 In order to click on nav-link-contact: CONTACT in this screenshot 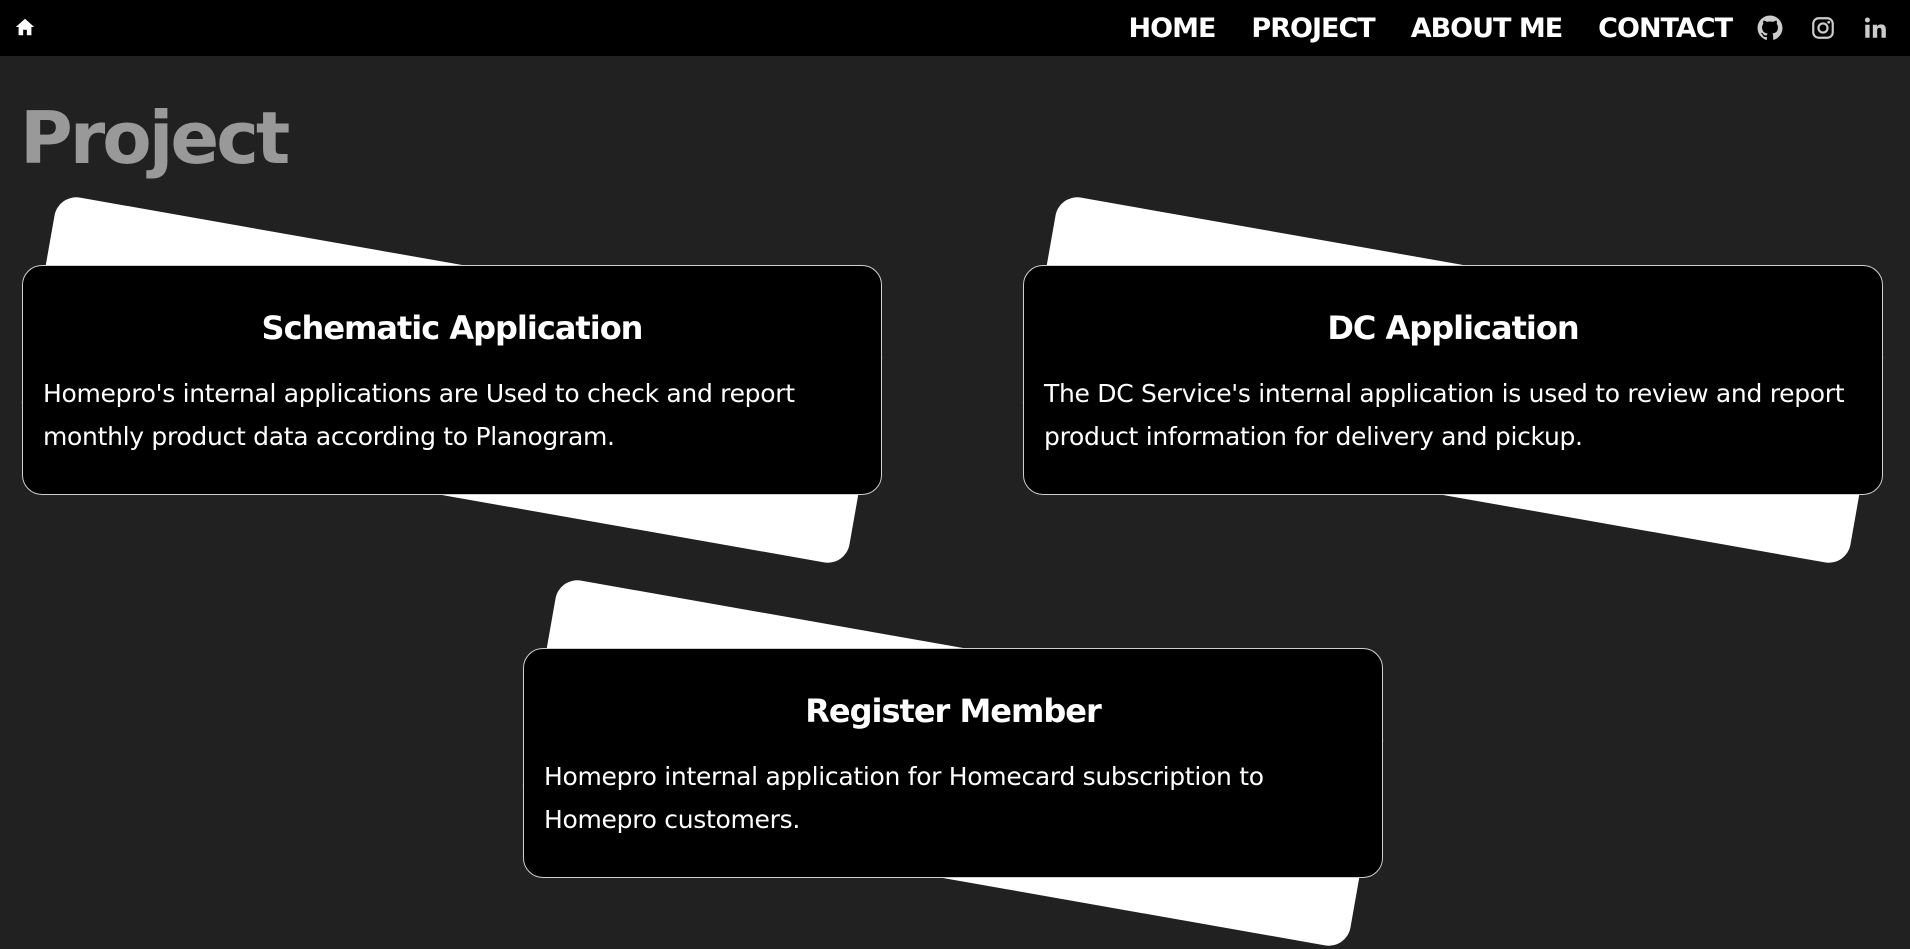, I will do `click(1665, 28)`.